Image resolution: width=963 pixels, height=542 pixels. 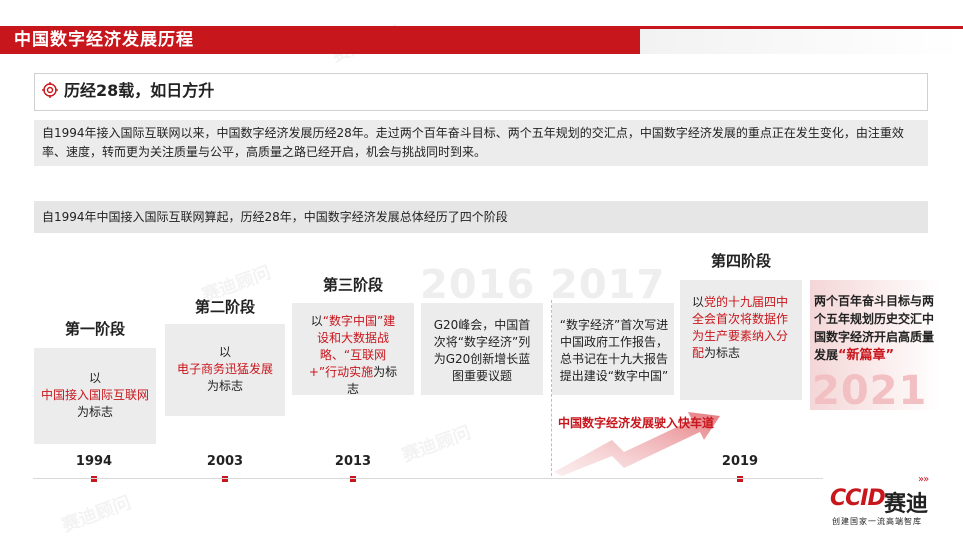 I want to click on g20-box: G20峰会，中国首次将“数字经济”列为G20创新增长蓝图重要议题, so click(x=482, y=349).